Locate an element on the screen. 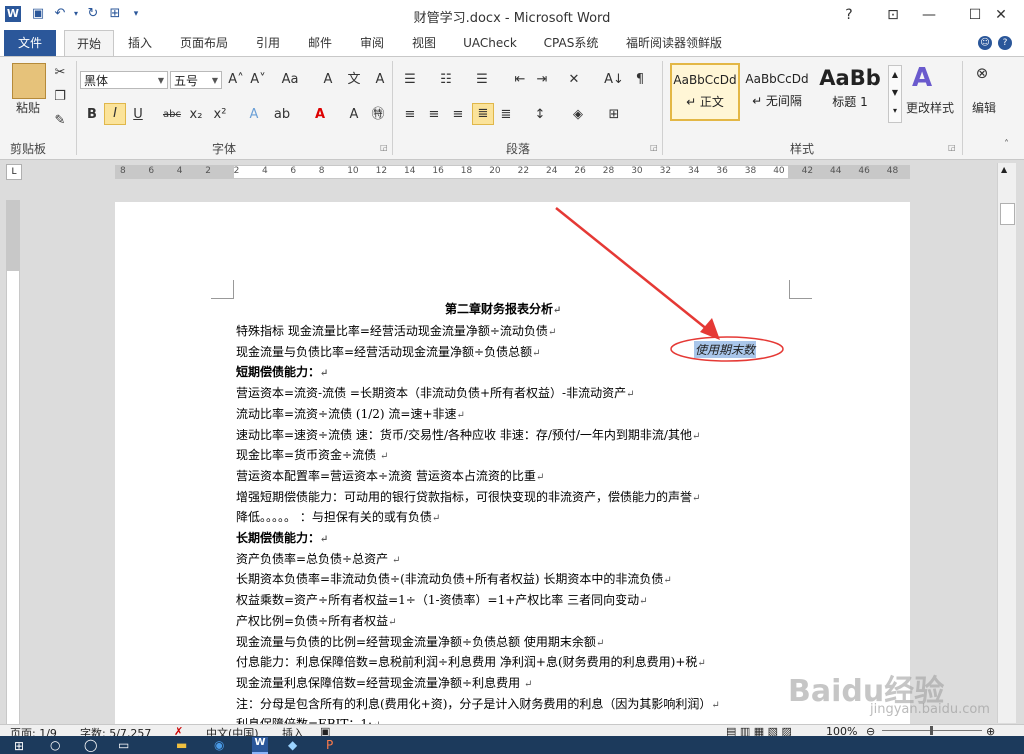 The image size is (1024, 754). task-view-icon: ▭ is located at coordinates (123, 745).